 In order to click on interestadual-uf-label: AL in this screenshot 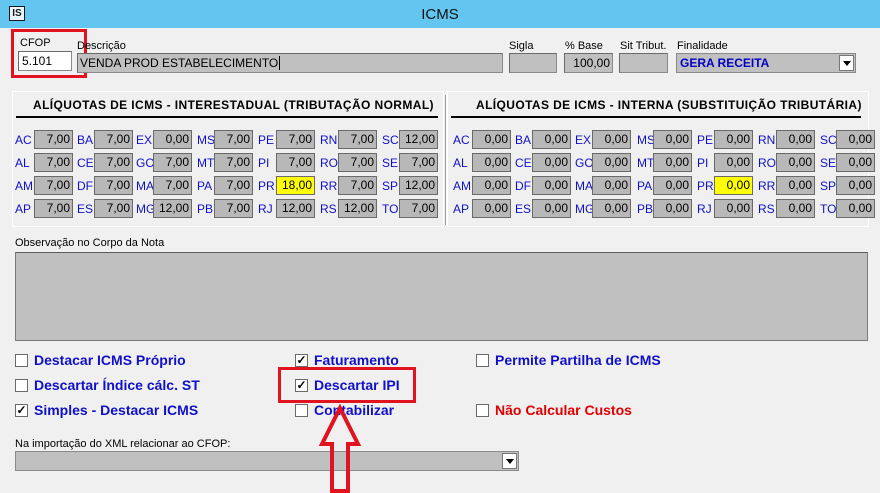, I will do `click(22, 163)`.